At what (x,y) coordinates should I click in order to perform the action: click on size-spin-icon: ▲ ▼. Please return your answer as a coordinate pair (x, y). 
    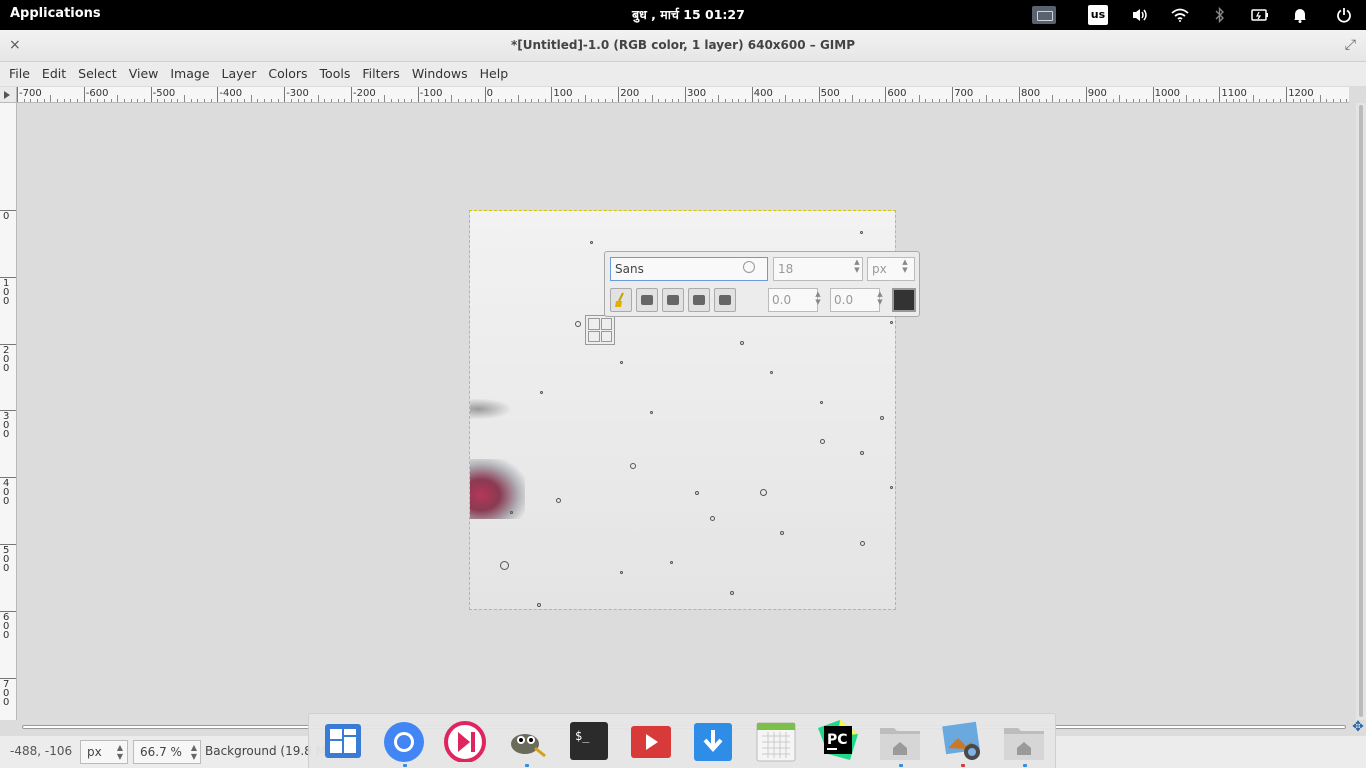
    Looking at the image, I should click on (857, 266).